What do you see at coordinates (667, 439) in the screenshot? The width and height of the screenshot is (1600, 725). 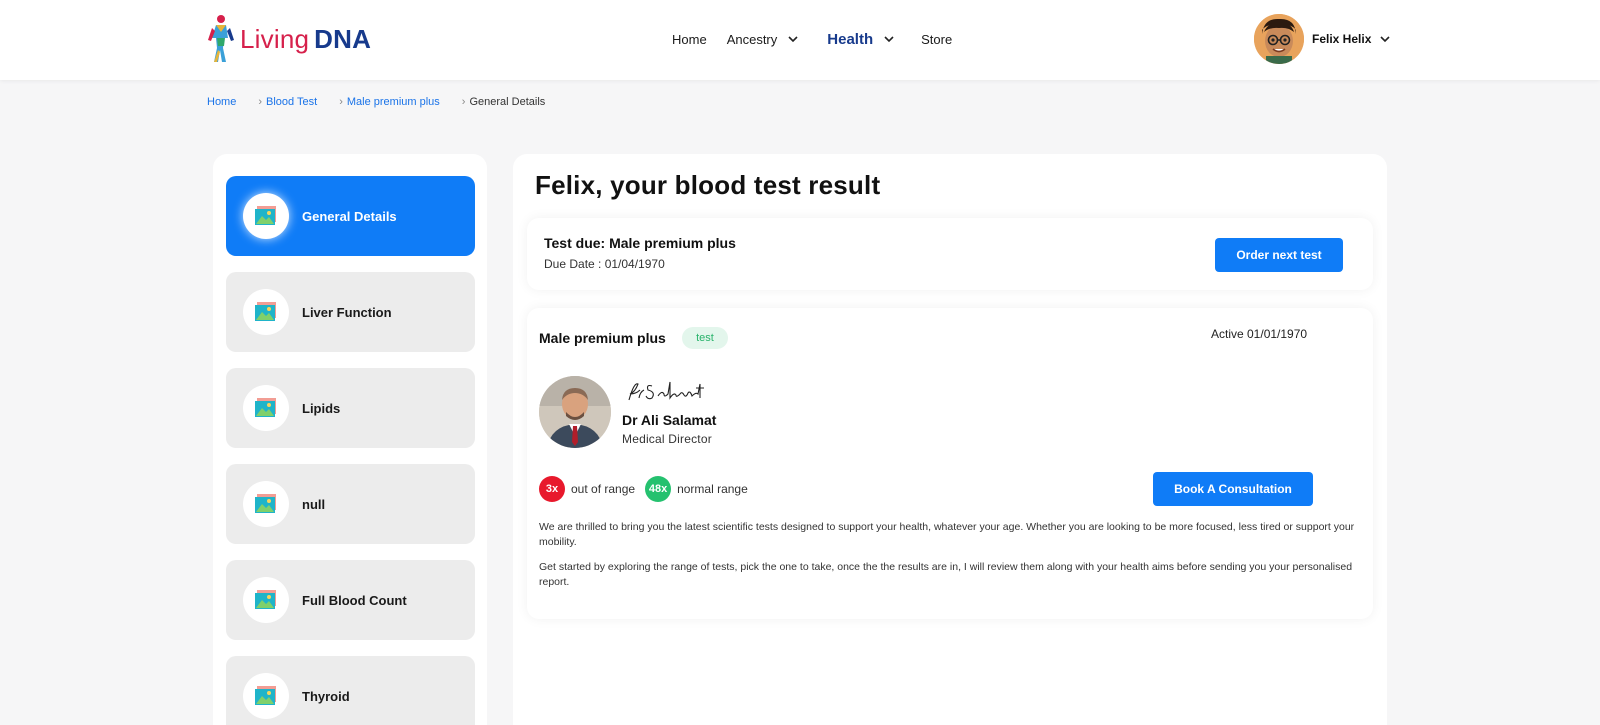 I see `doctor-role: Medical Director` at bounding box center [667, 439].